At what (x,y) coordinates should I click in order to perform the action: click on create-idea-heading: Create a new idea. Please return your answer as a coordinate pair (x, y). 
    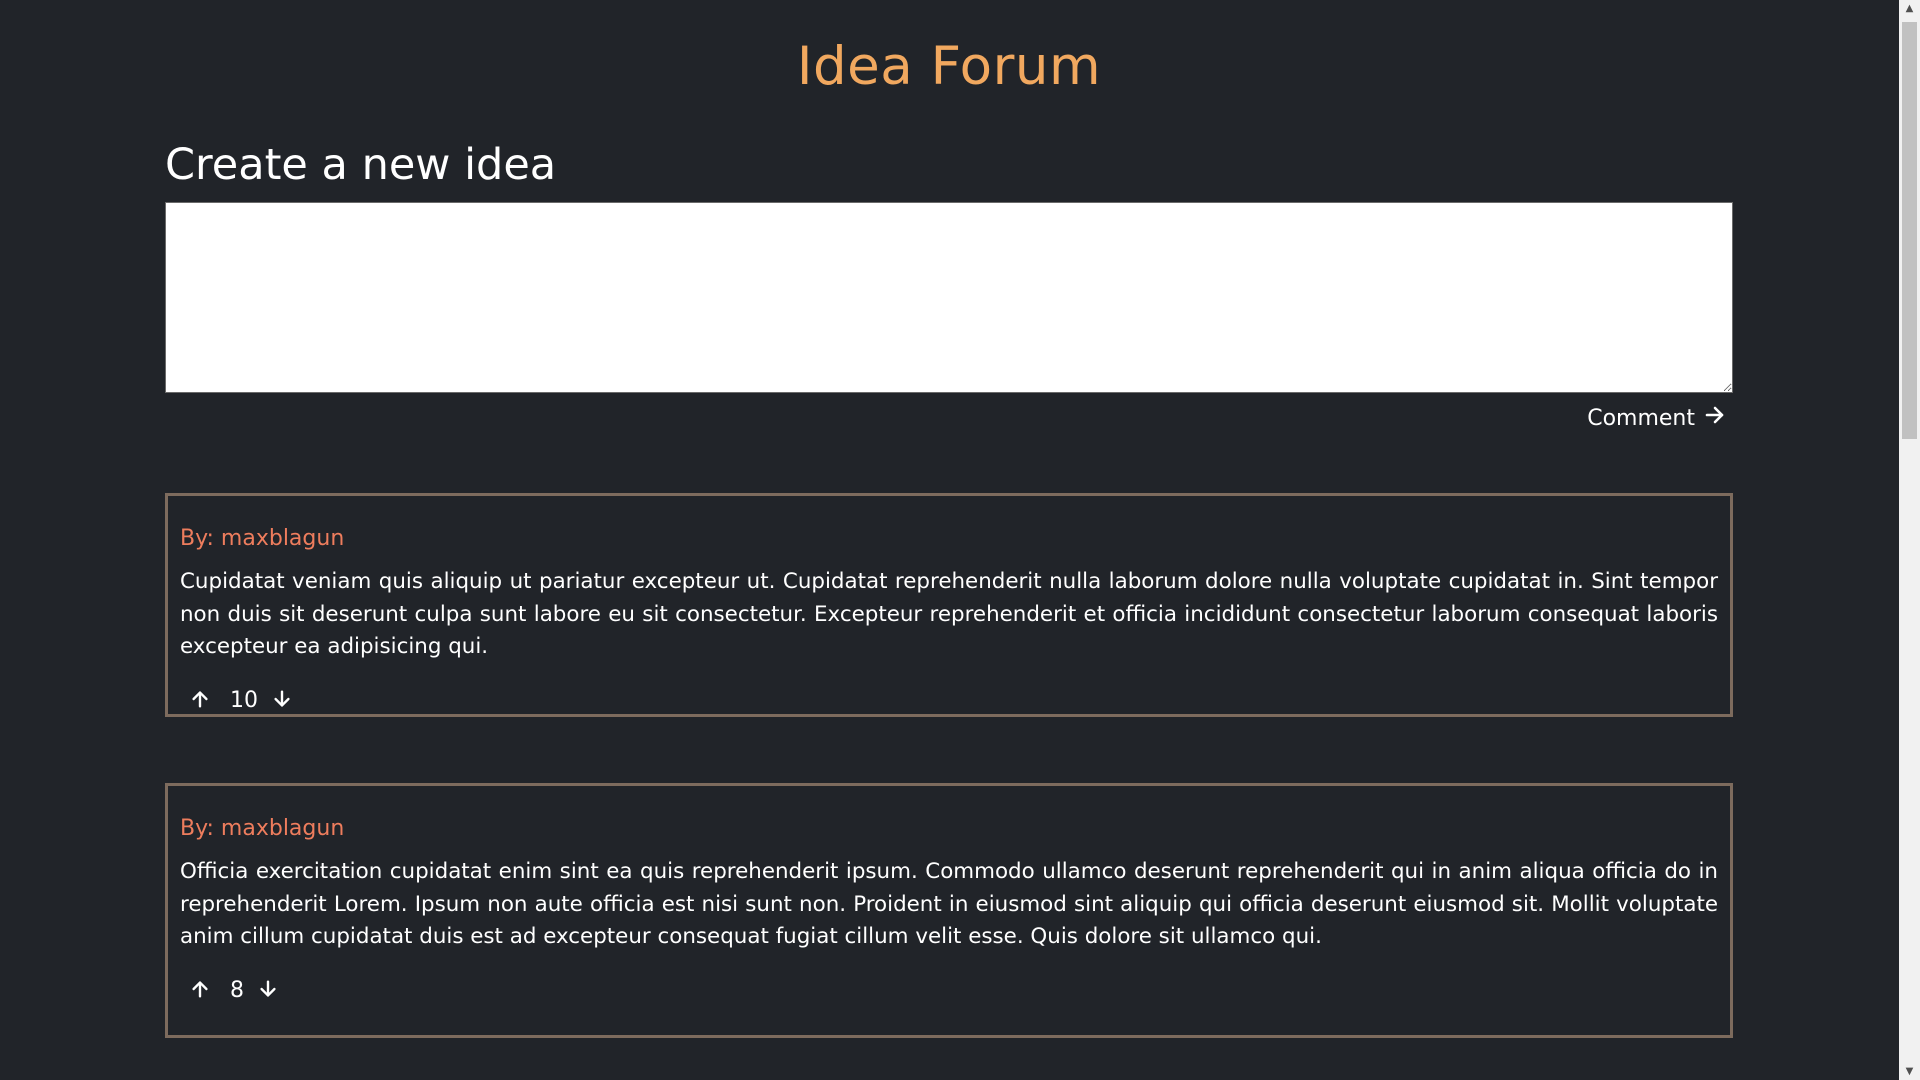
    Looking at the image, I should click on (361, 165).